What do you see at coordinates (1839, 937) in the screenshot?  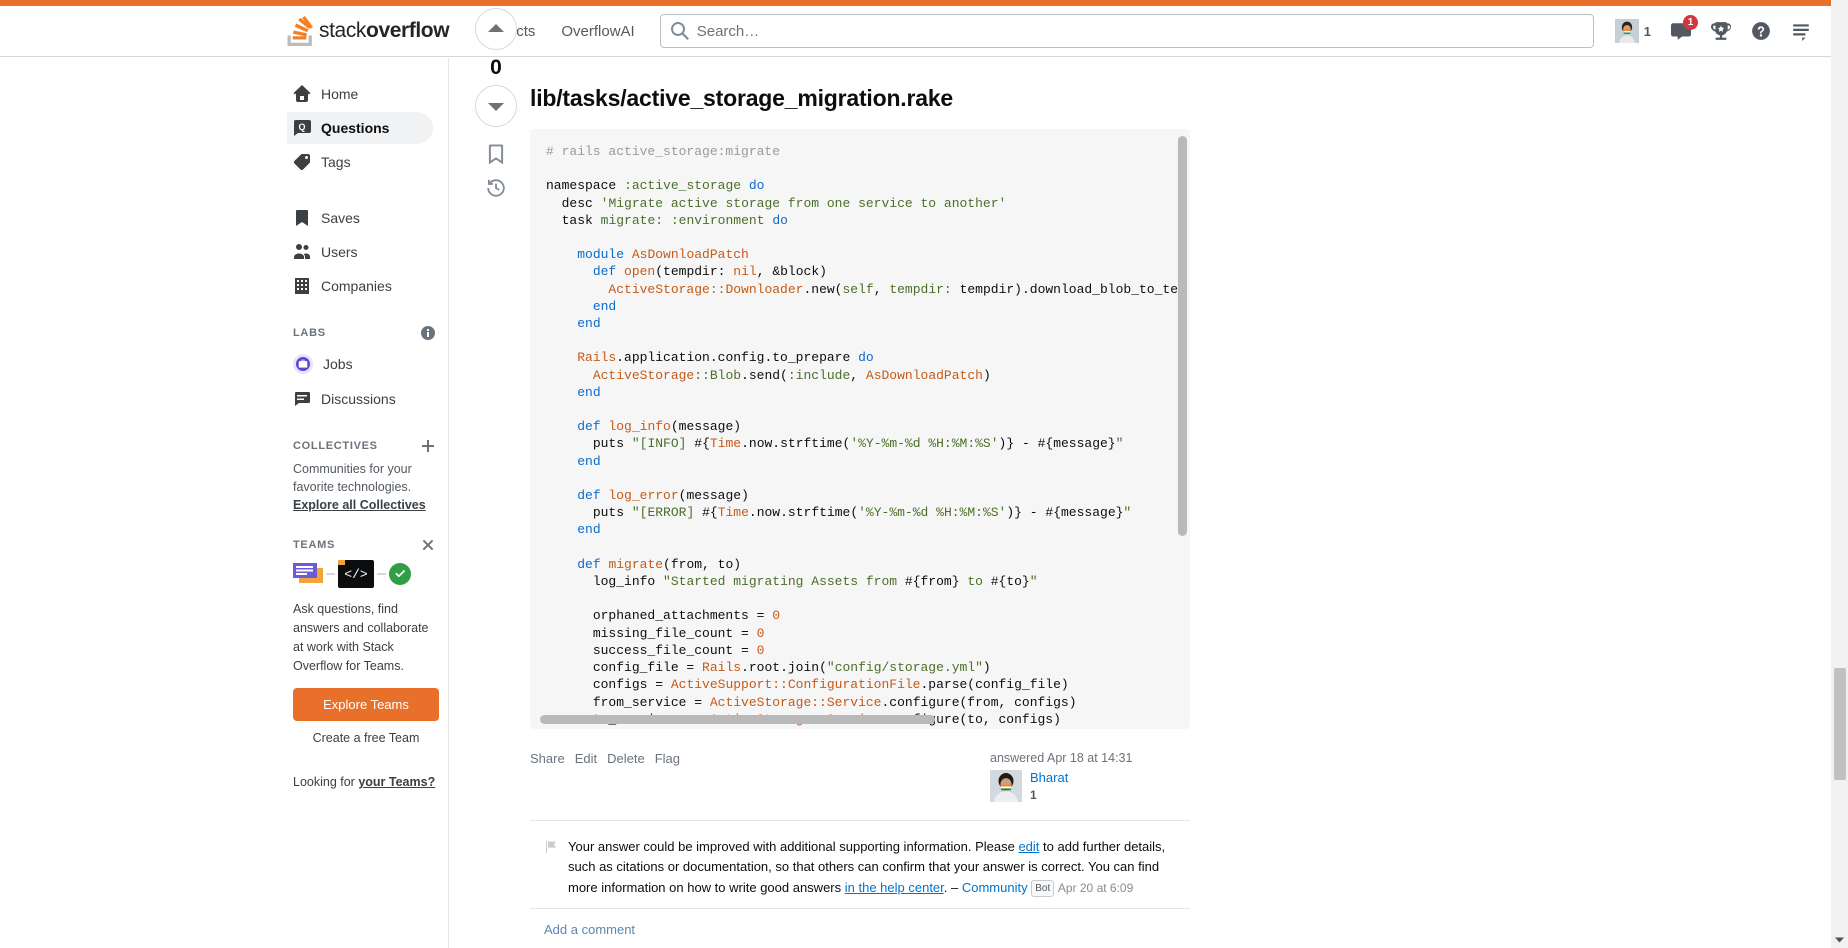 I see `chevron-down-icon` at bounding box center [1839, 937].